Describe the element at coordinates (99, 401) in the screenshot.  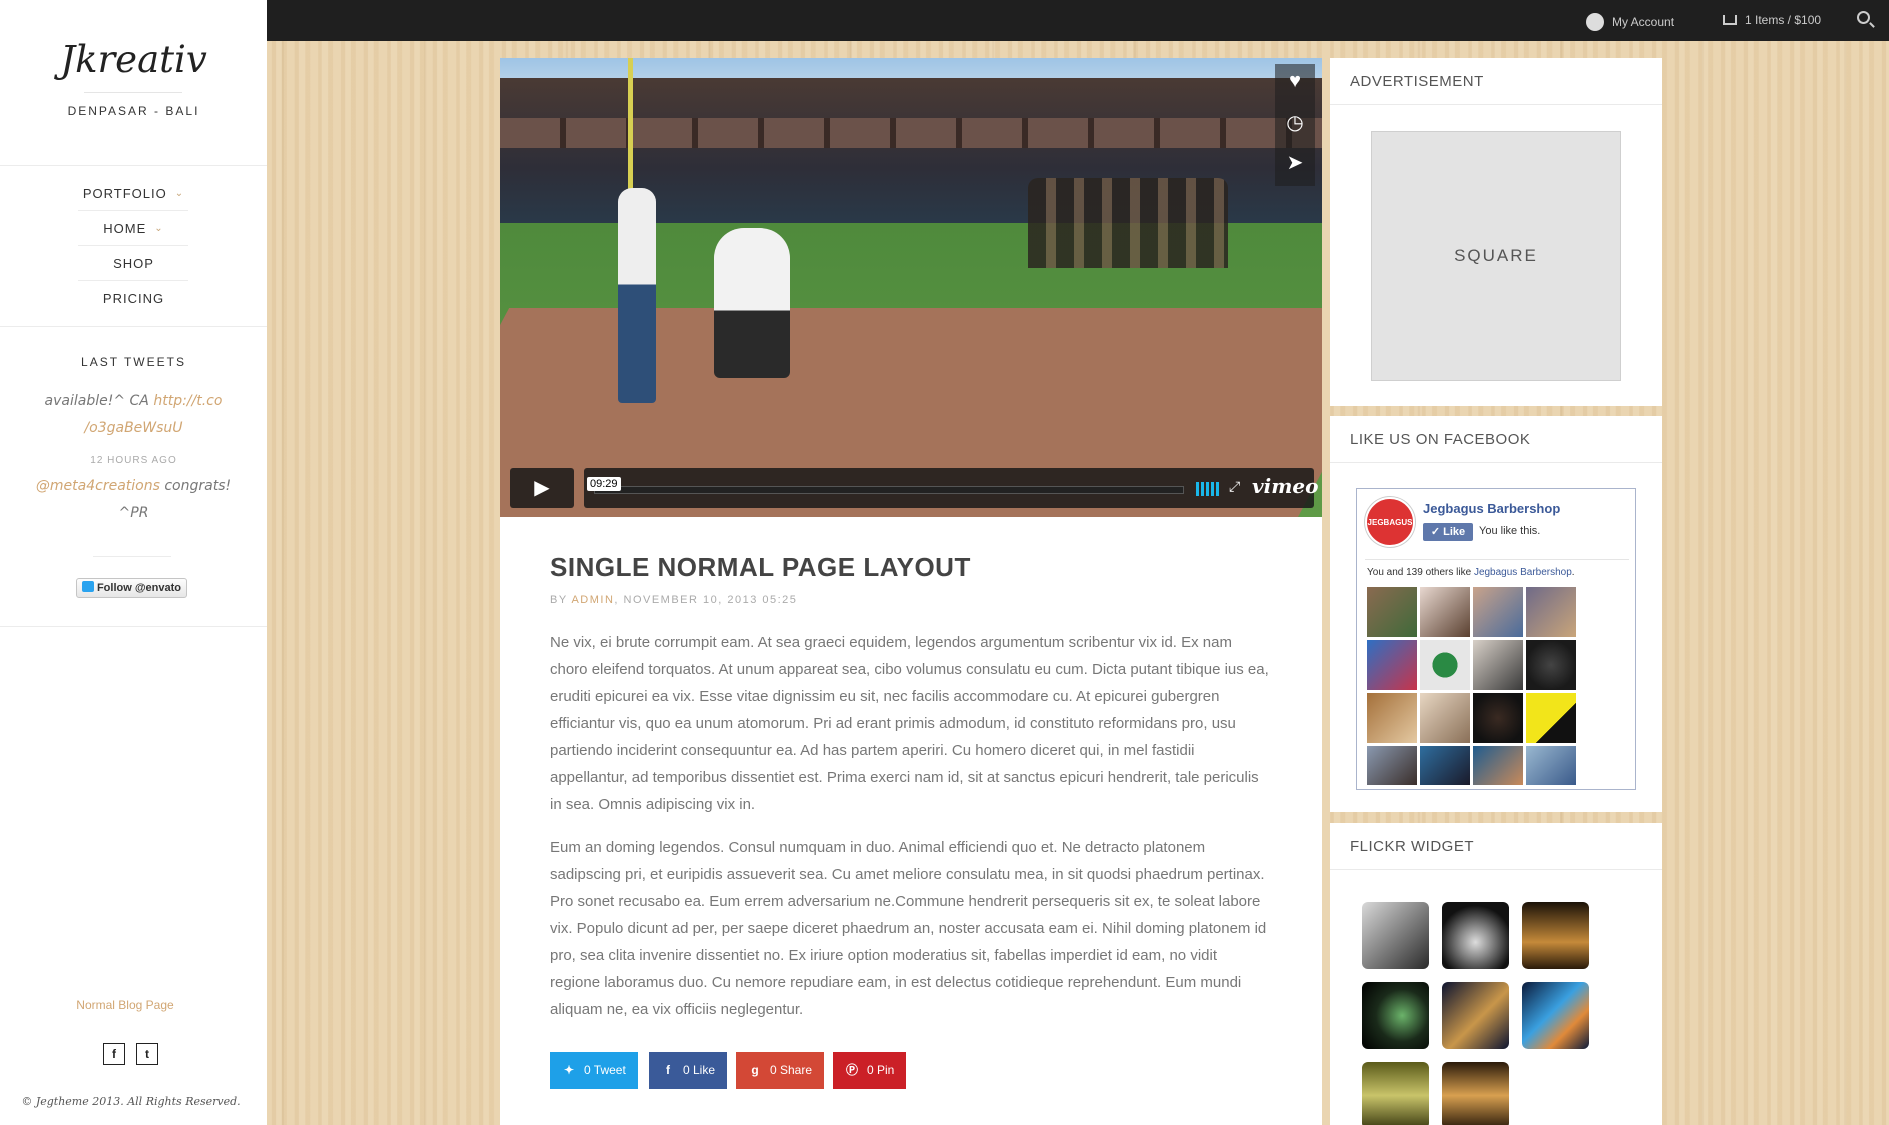
I see `tweet-body: available!^ CA` at that location.